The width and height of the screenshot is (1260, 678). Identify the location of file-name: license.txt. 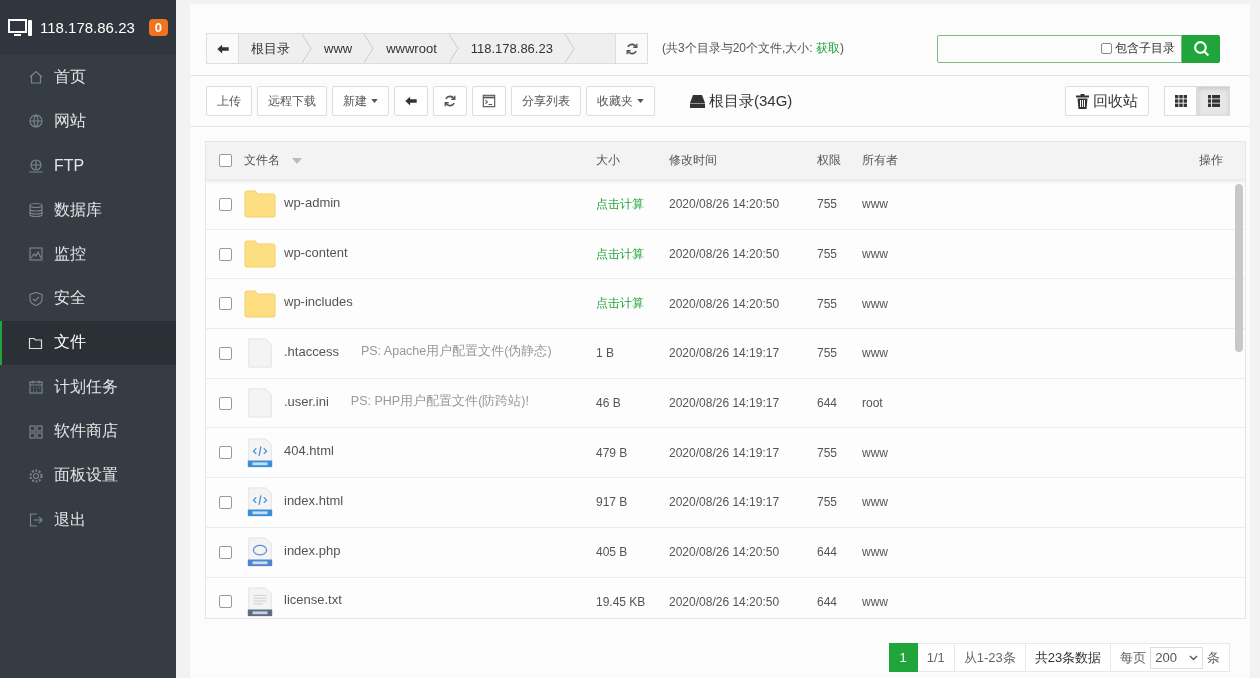
(313, 600).